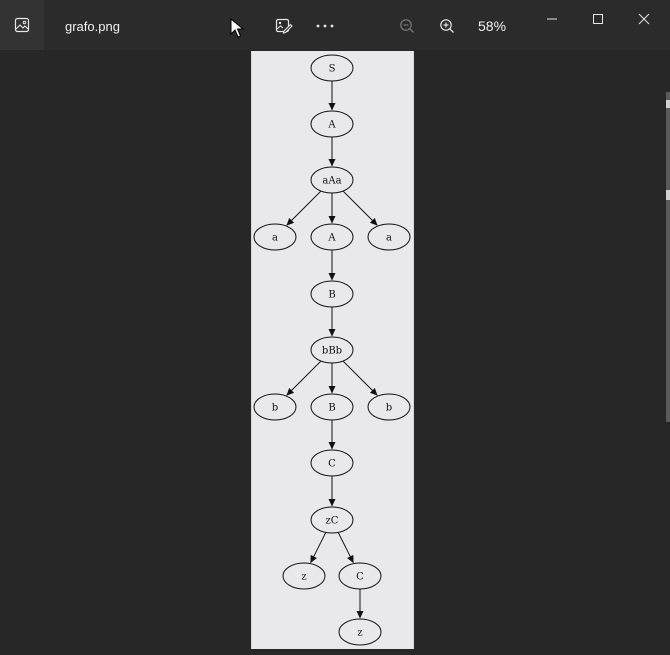  What do you see at coordinates (644, 19) in the screenshot?
I see `close-icon` at bounding box center [644, 19].